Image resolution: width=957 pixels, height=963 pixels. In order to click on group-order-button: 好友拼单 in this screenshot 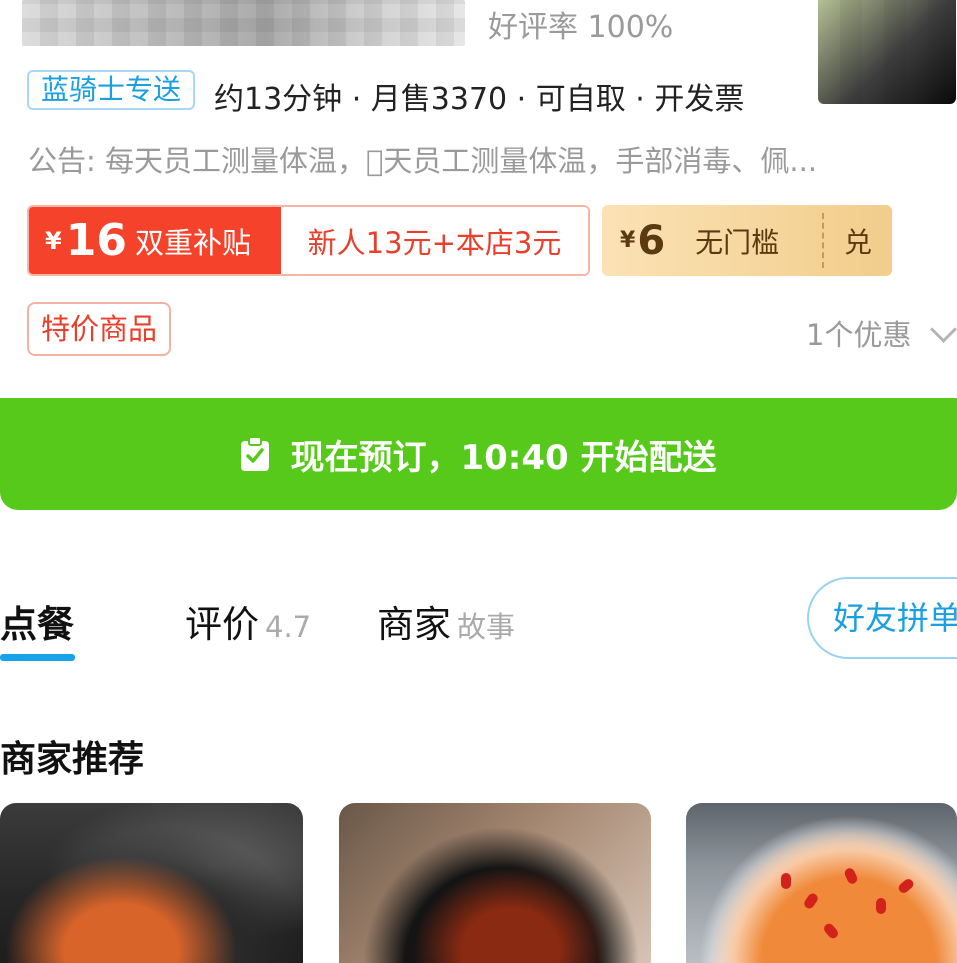, I will do `click(882, 618)`.